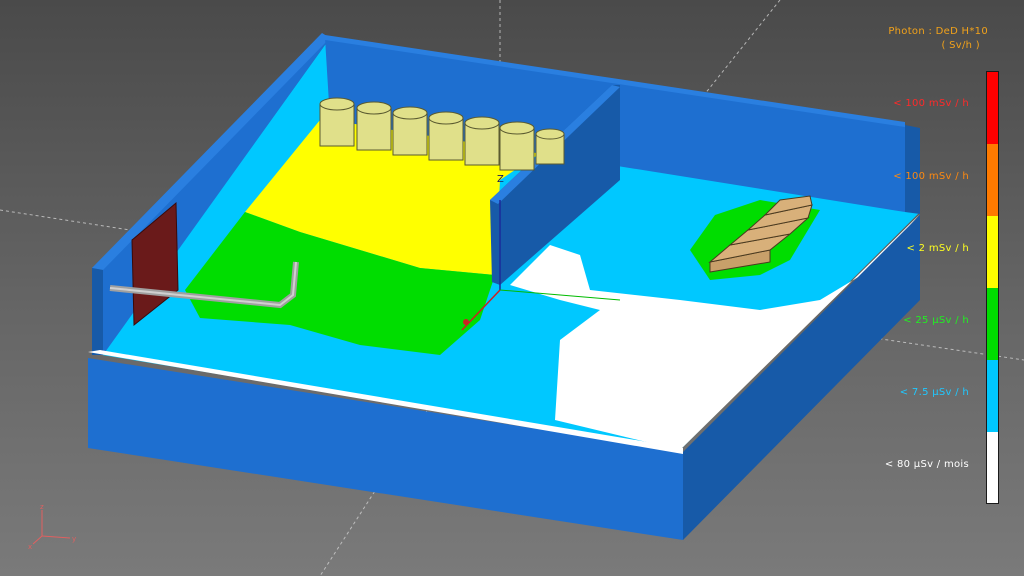 The image size is (1024, 576). I want to click on triad-x-label: x, so click(30, 546).